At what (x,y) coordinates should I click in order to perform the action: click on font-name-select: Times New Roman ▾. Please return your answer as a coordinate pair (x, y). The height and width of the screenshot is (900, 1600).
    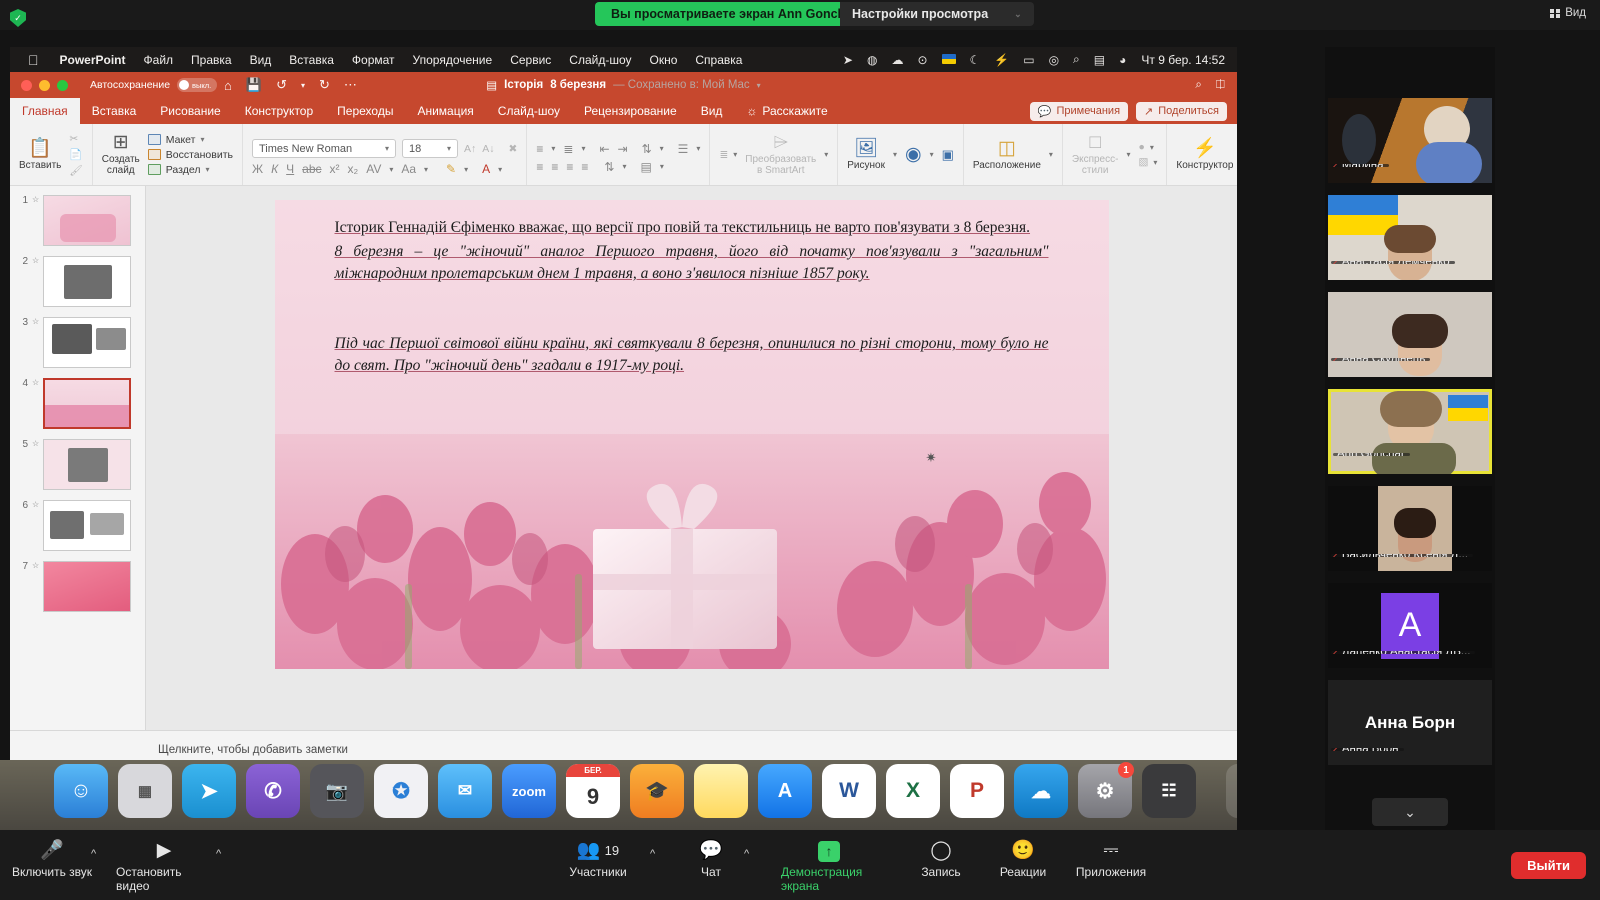
    Looking at the image, I should click on (324, 148).